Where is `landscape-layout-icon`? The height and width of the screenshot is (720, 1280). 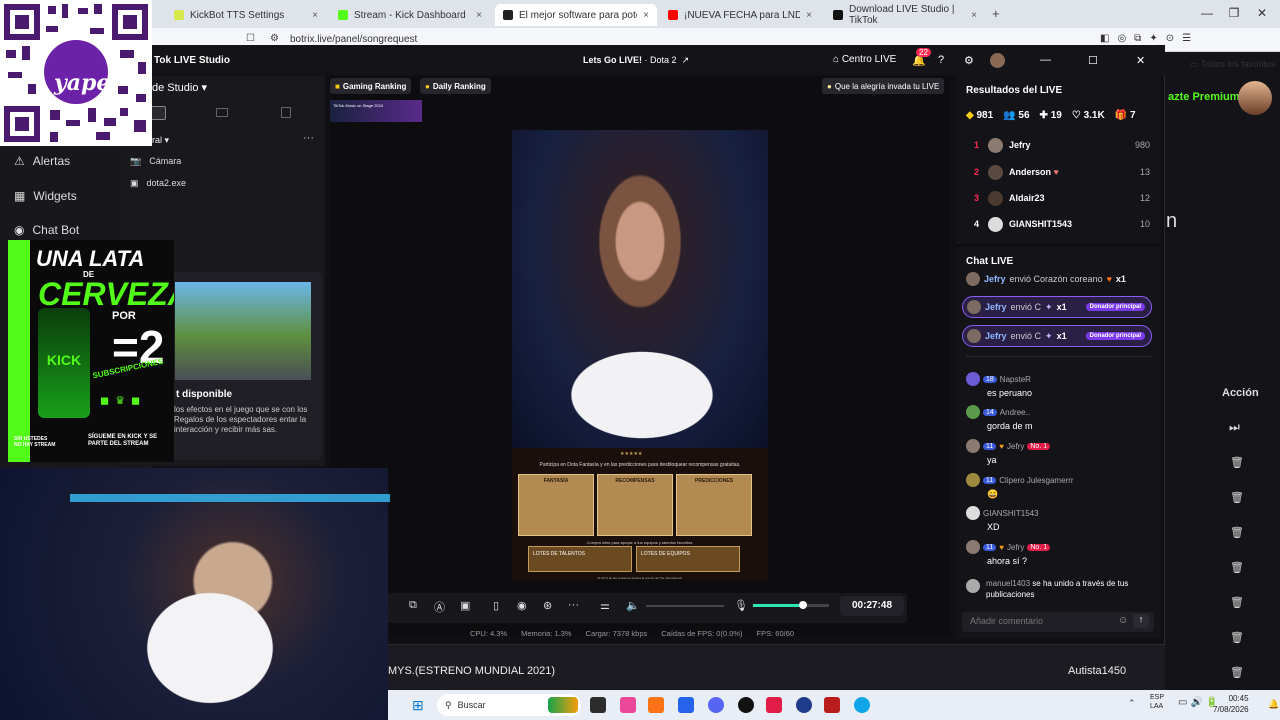
landscape-layout-icon is located at coordinates (222, 112).